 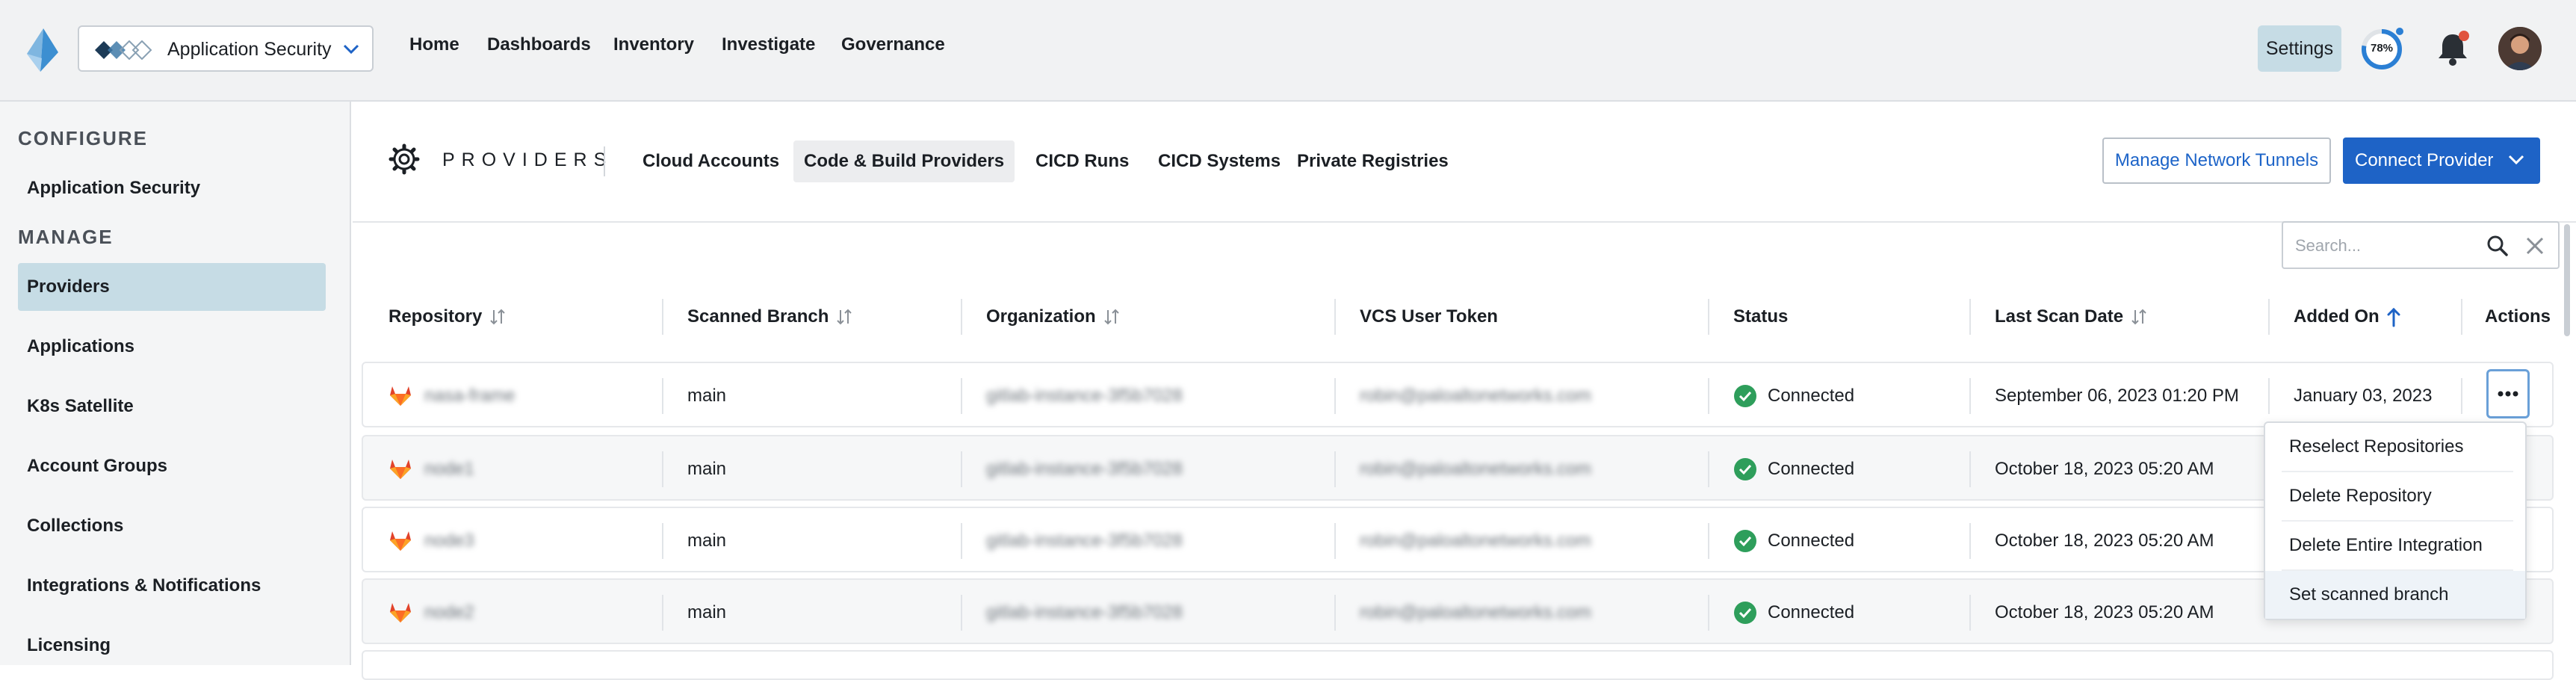 What do you see at coordinates (249, 49) in the screenshot?
I see `app-selector-label: Application Security` at bounding box center [249, 49].